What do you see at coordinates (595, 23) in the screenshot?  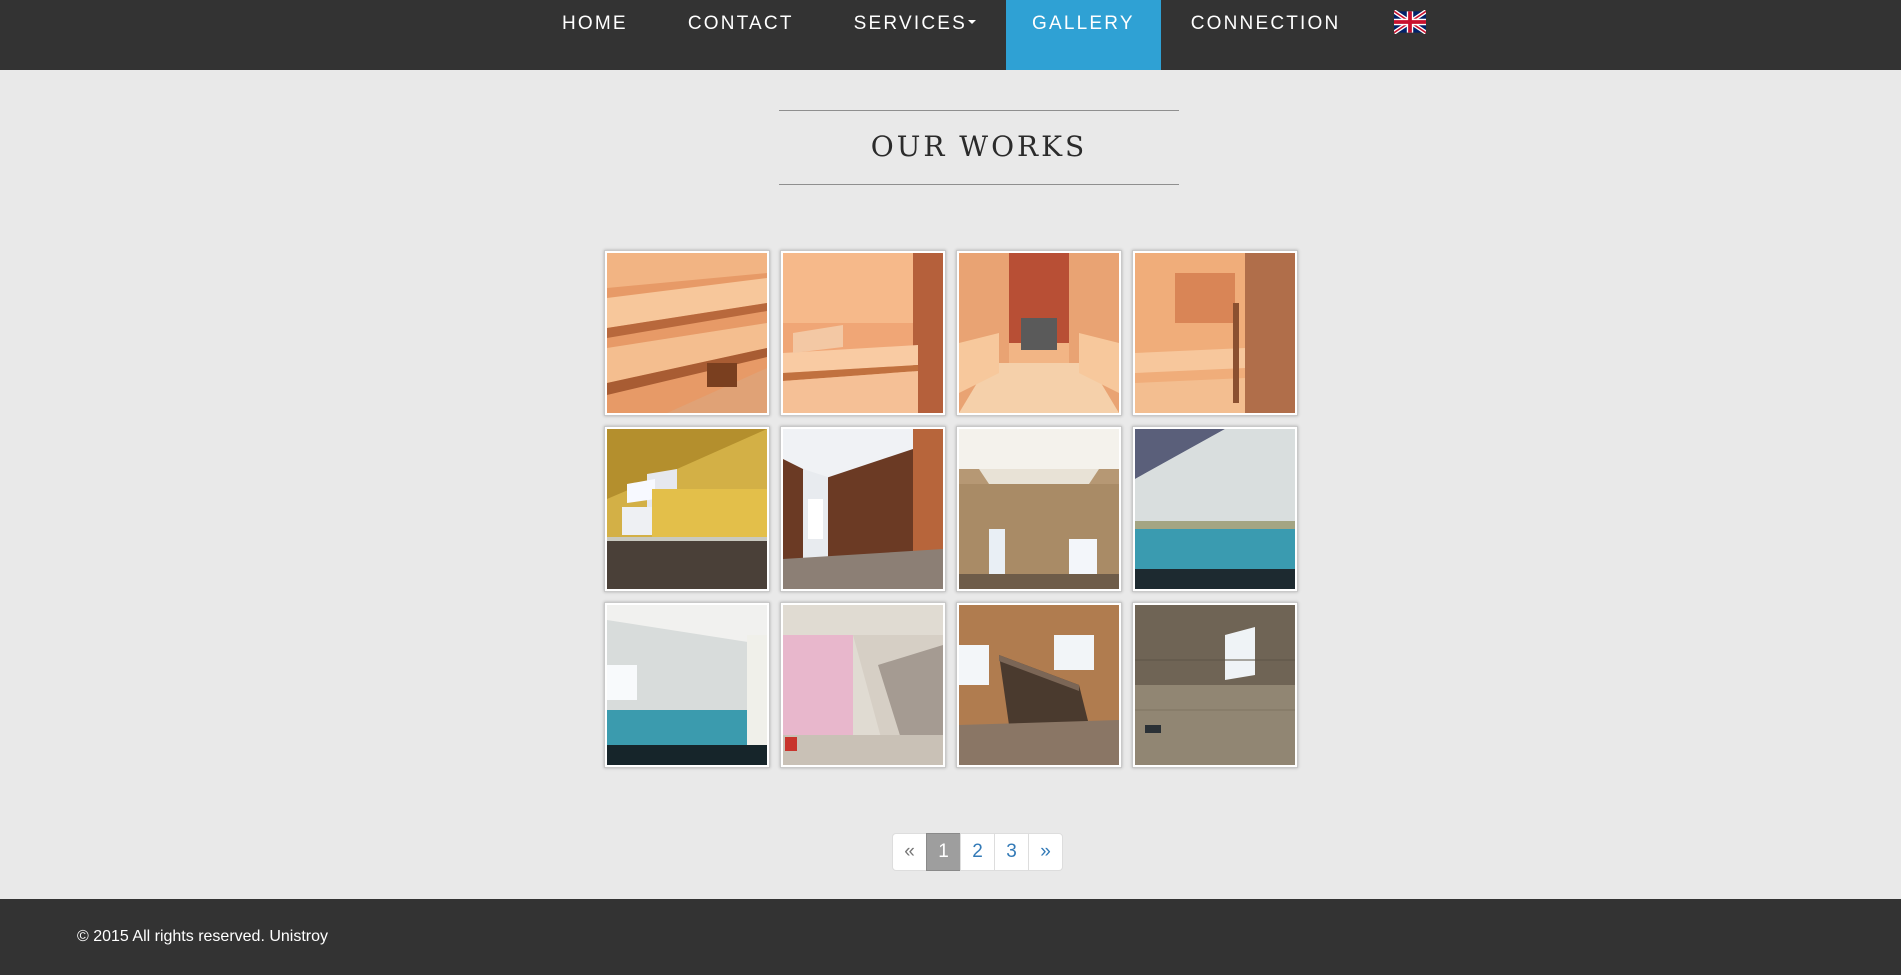 I see `nav-item-label: HOME` at bounding box center [595, 23].